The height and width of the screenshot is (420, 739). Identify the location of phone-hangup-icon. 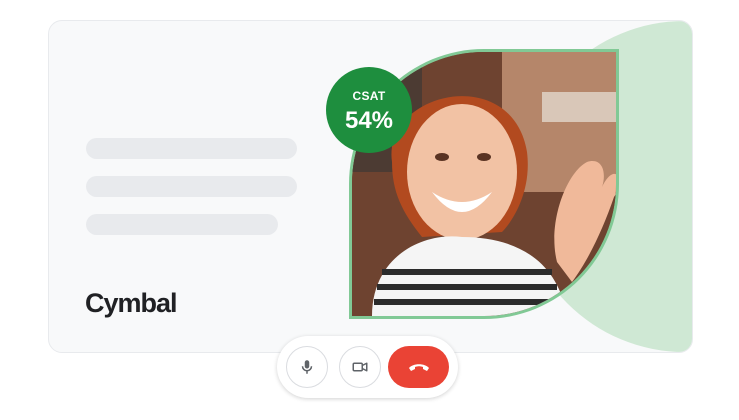
(418, 367).